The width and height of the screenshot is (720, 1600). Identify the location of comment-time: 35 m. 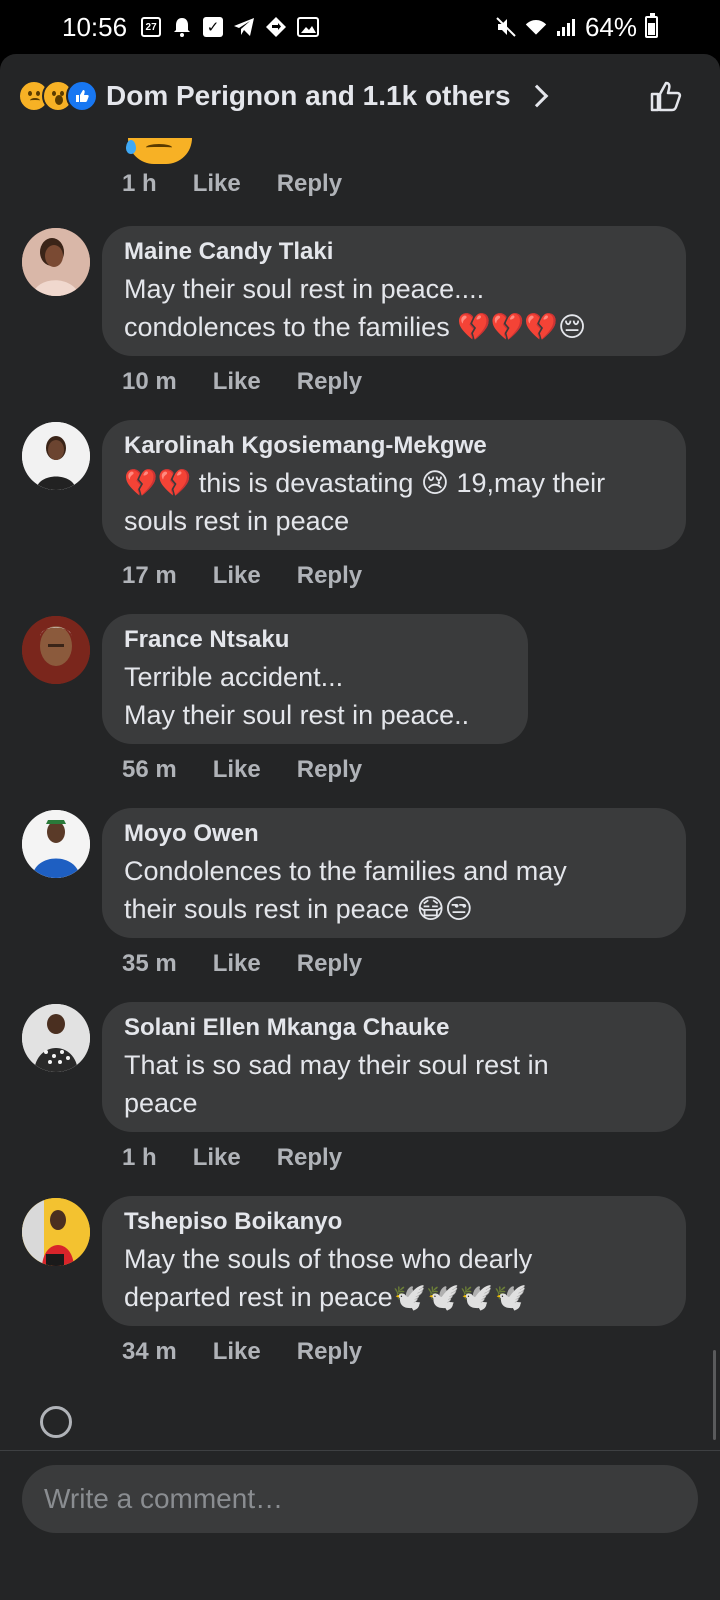
(149, 963).